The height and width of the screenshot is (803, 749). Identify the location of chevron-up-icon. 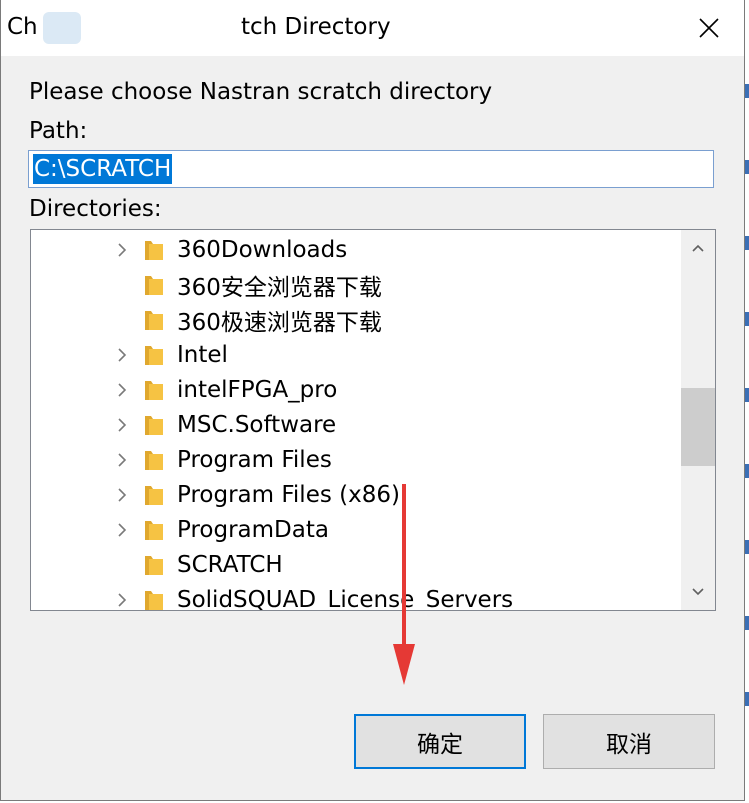
(698, 248).